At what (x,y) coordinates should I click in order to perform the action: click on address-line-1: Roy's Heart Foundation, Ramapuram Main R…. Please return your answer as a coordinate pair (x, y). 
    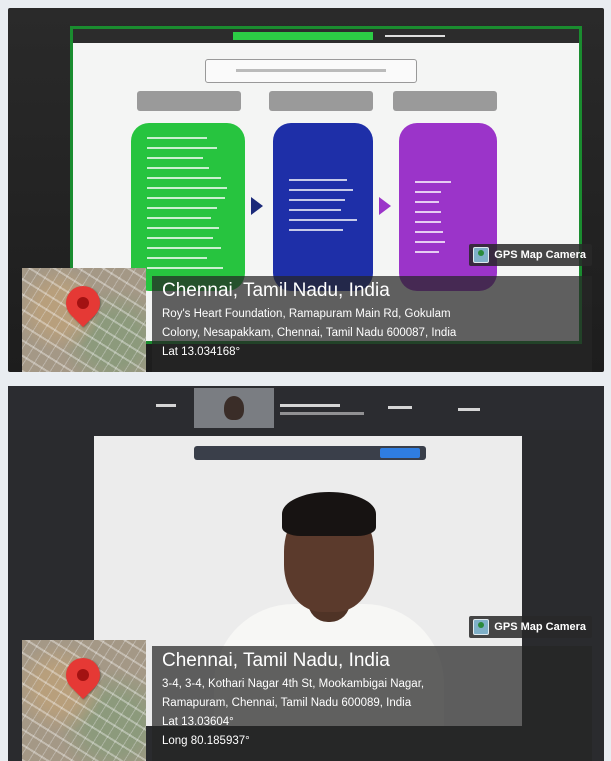
    Looking at the image, I should click on (306, 314).